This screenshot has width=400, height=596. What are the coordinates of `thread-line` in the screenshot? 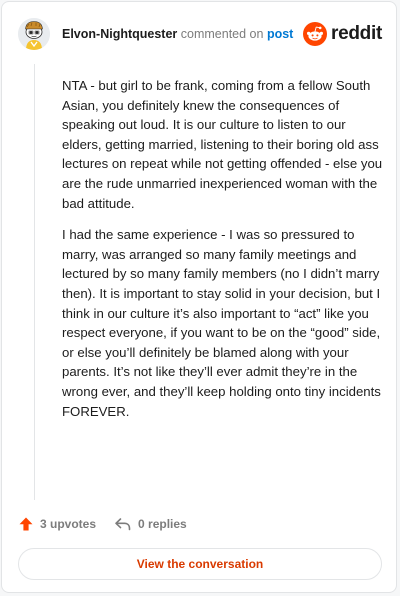 It's located at (34, 282).